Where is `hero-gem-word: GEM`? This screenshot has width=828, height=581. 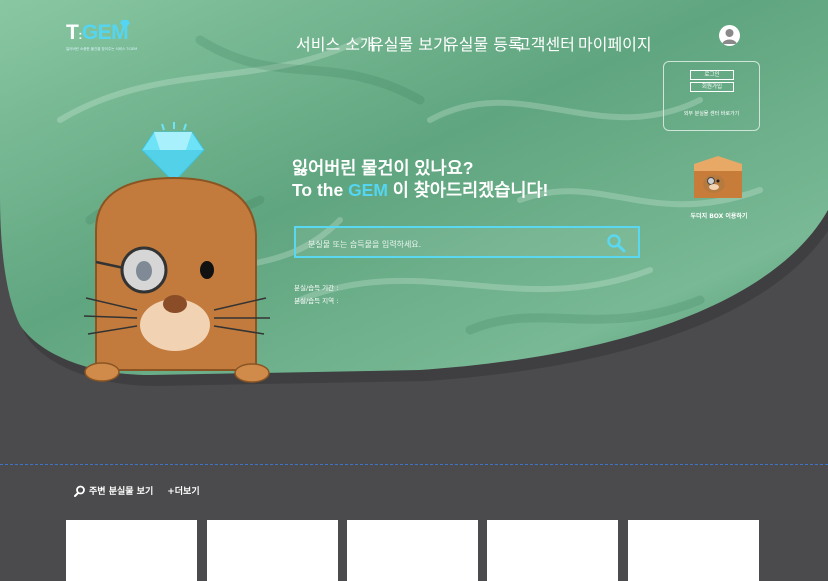
hero-gem-word: GEM is located at coordinates (368, 190).